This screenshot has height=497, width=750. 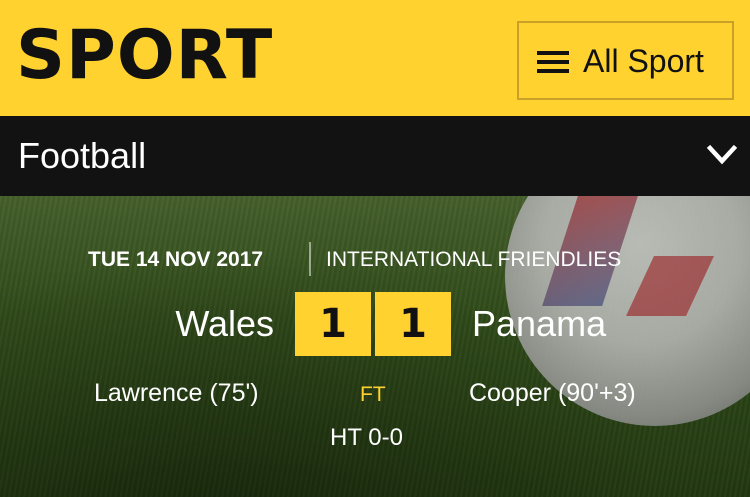 I want to click on home-goal-scorer: Lawrence (75'), so click(x=176, y=393).